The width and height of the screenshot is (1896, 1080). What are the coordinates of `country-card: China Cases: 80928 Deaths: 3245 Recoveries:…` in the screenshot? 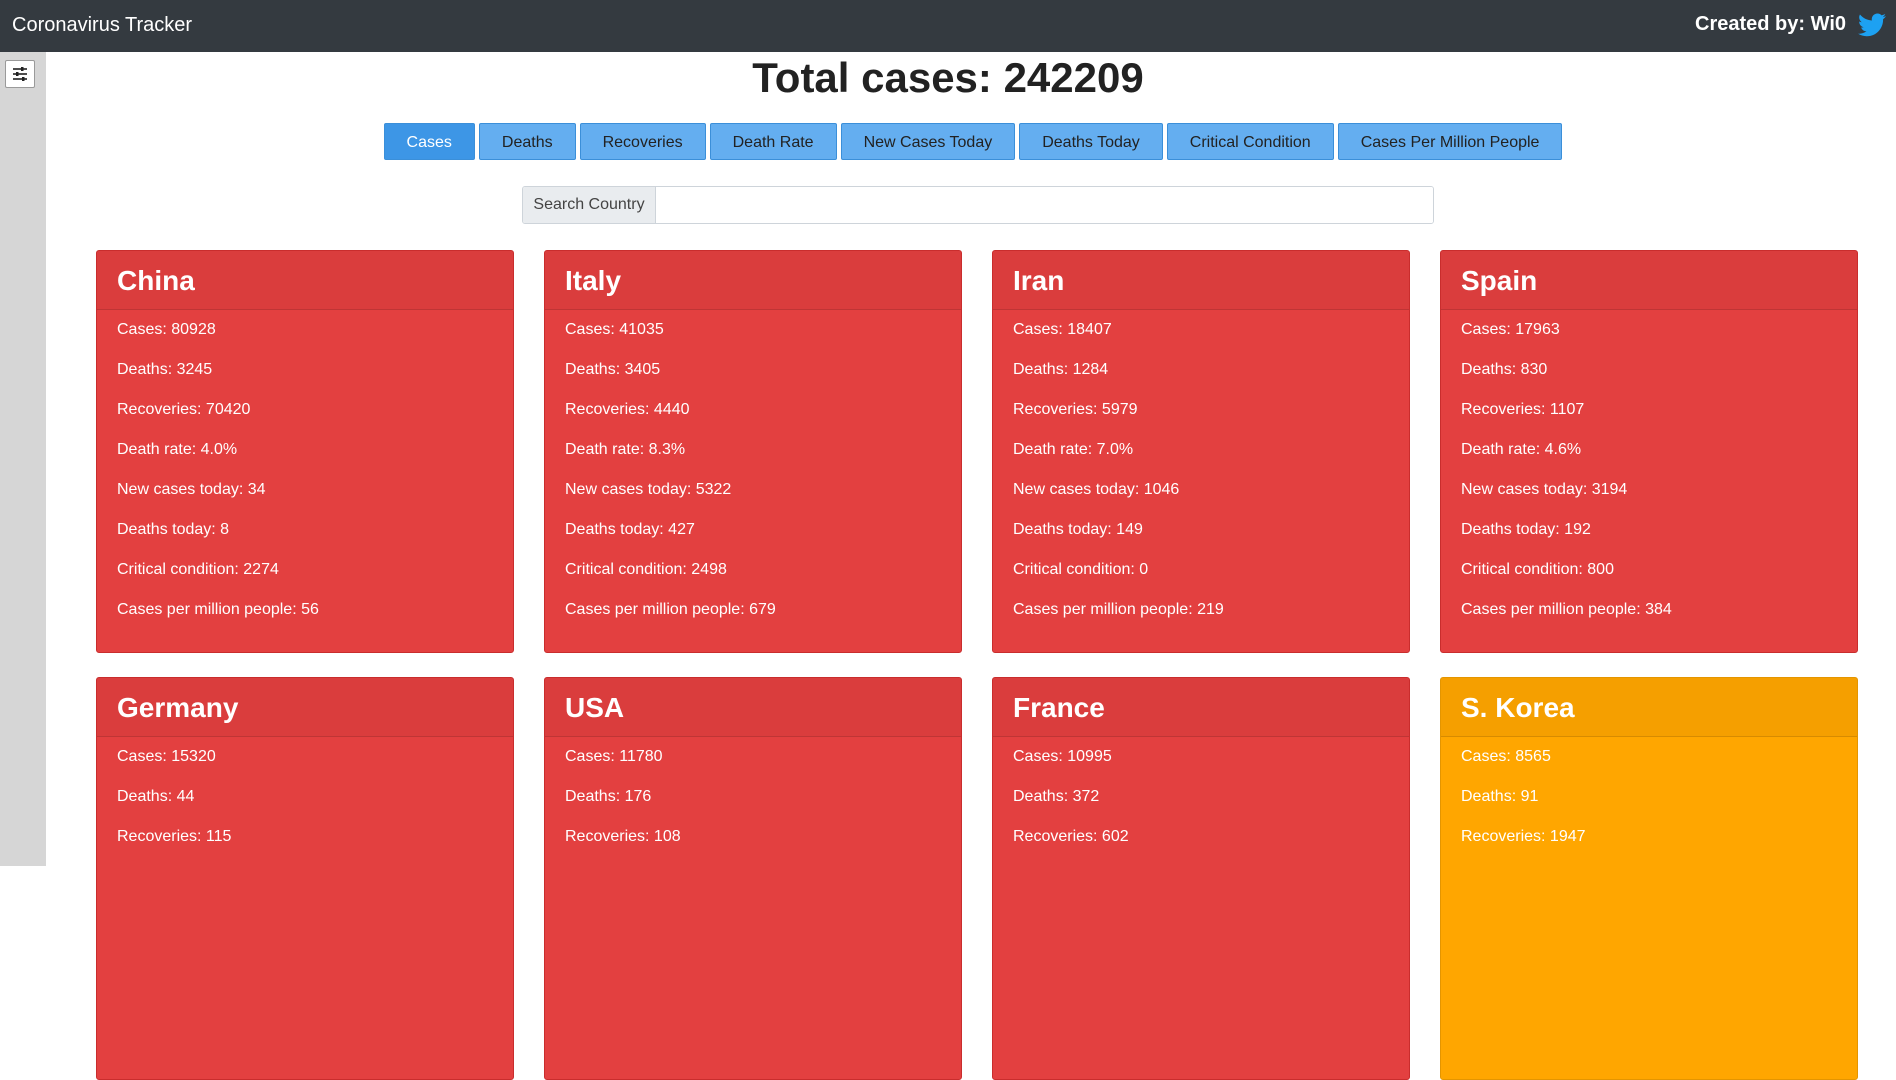 It's located at (305, 451).